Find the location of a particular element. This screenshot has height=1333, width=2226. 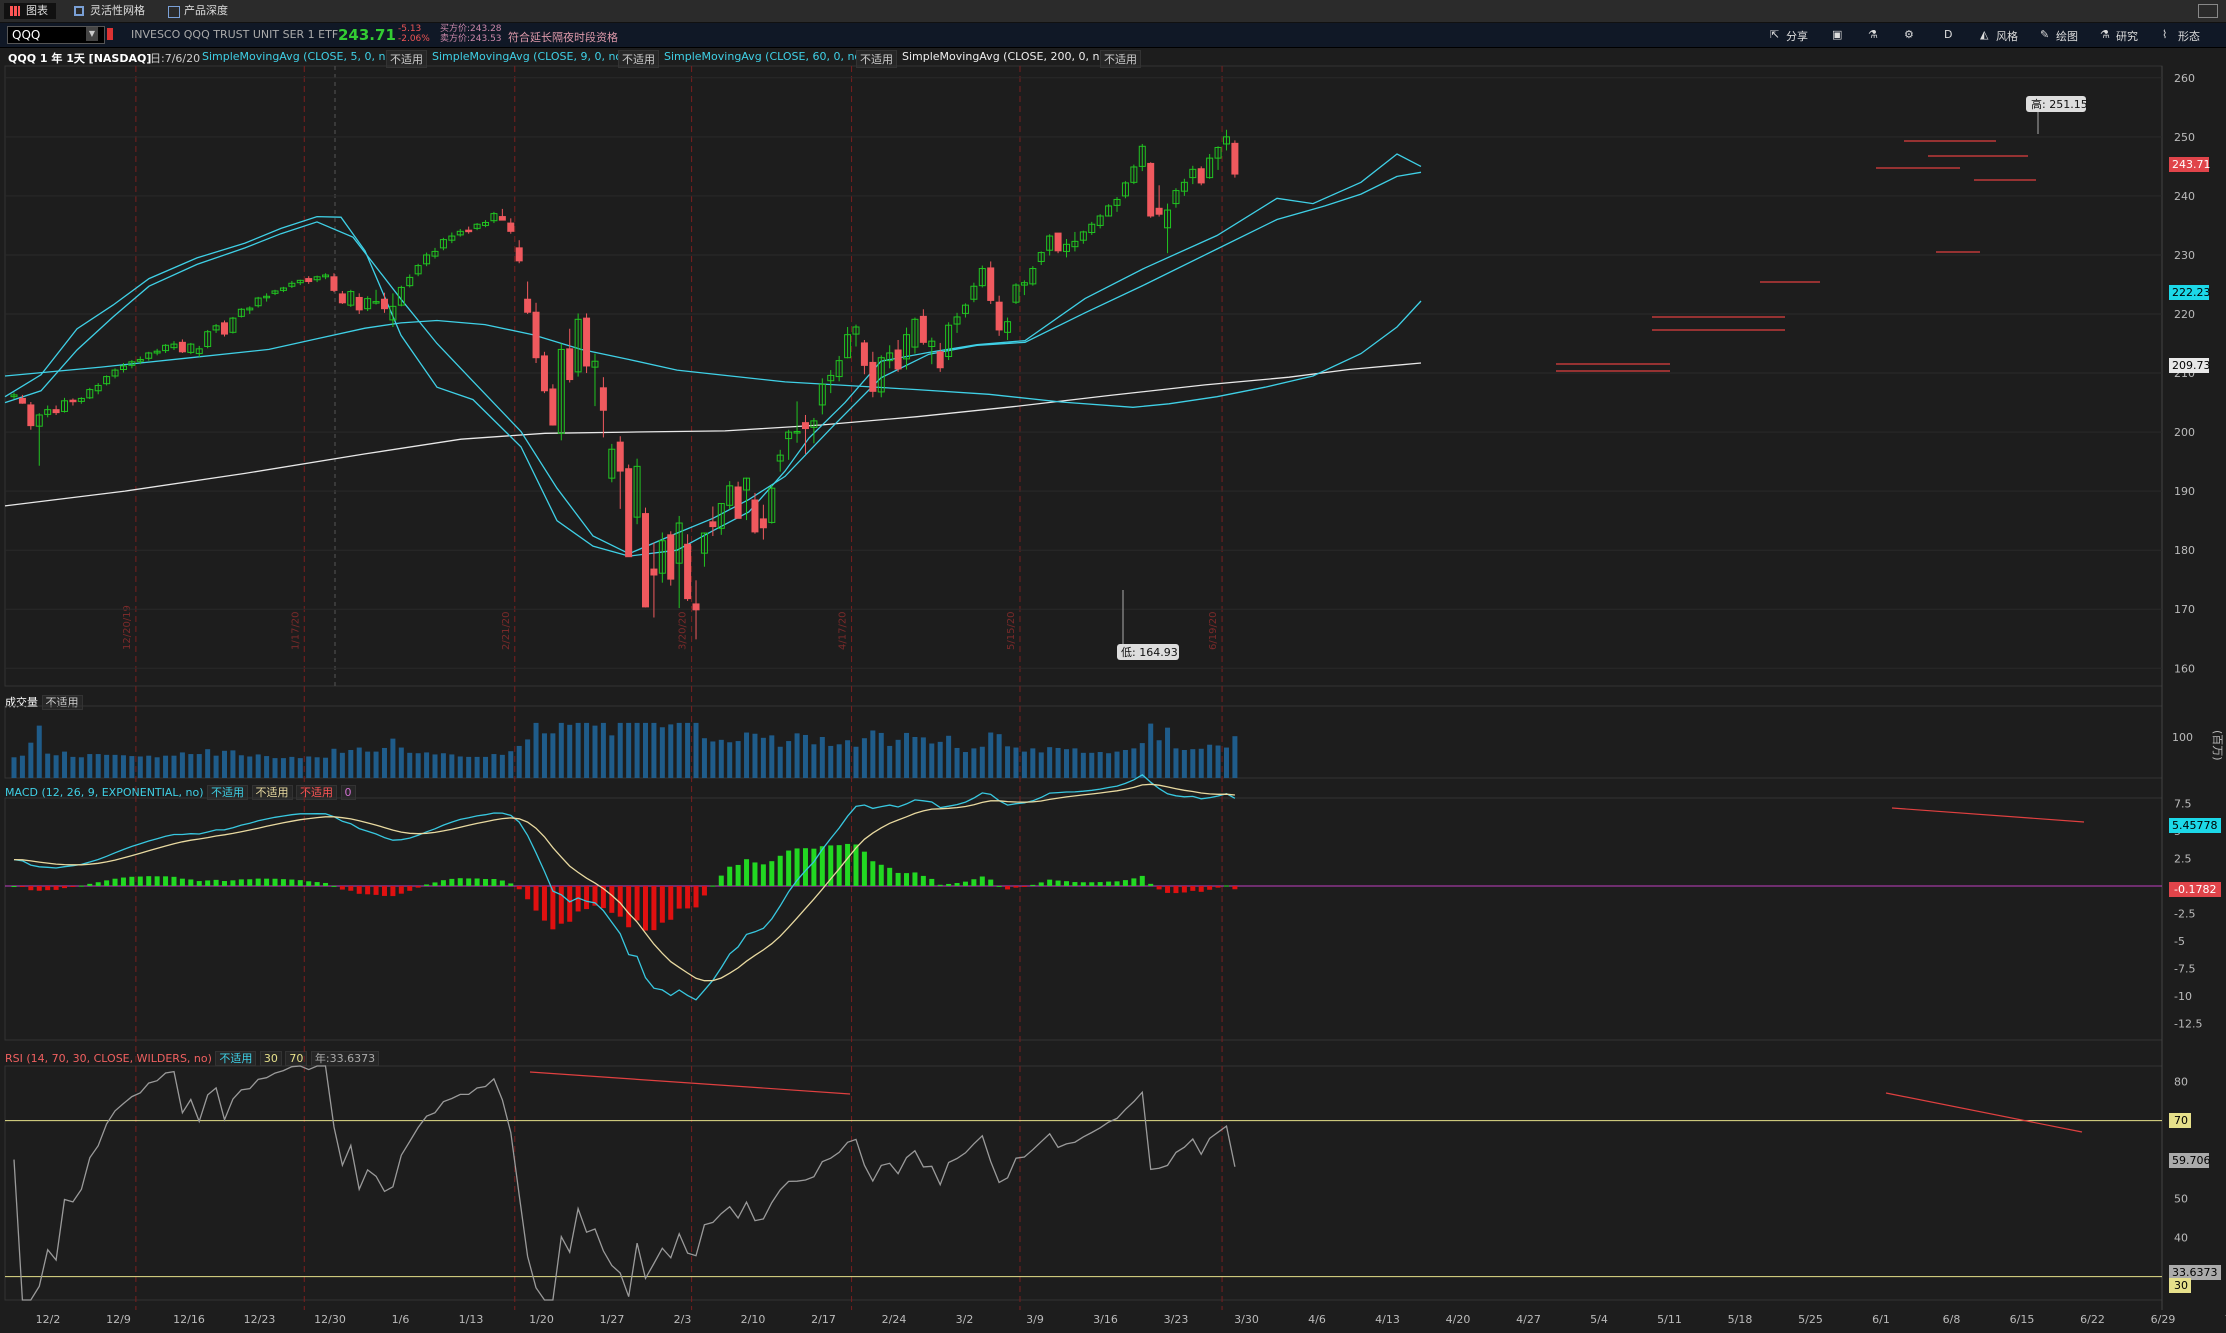

volume-panel is located at coordinates (624, 750).